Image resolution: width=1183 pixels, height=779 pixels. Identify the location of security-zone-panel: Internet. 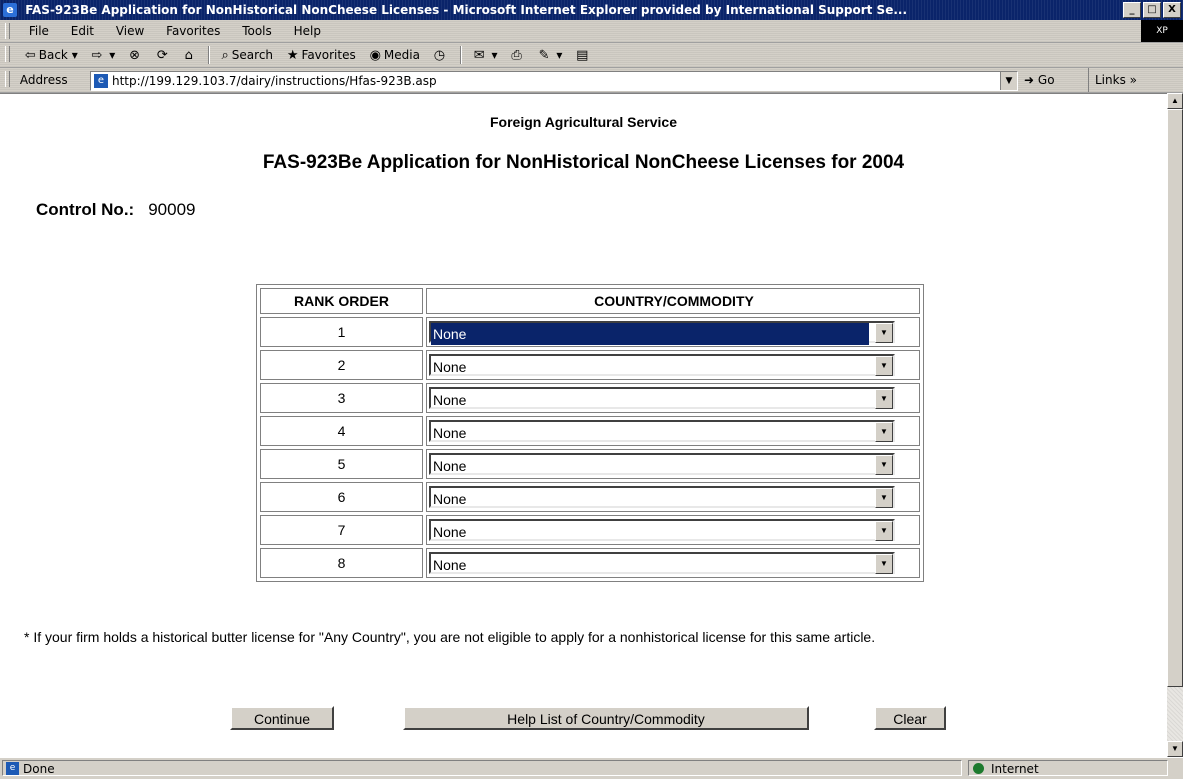
(1068, 768).